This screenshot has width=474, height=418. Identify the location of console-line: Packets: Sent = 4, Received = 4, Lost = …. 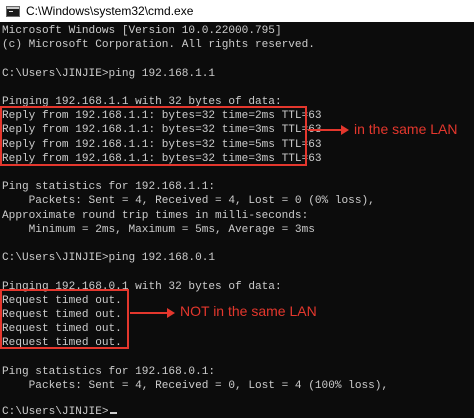
(188, 201).